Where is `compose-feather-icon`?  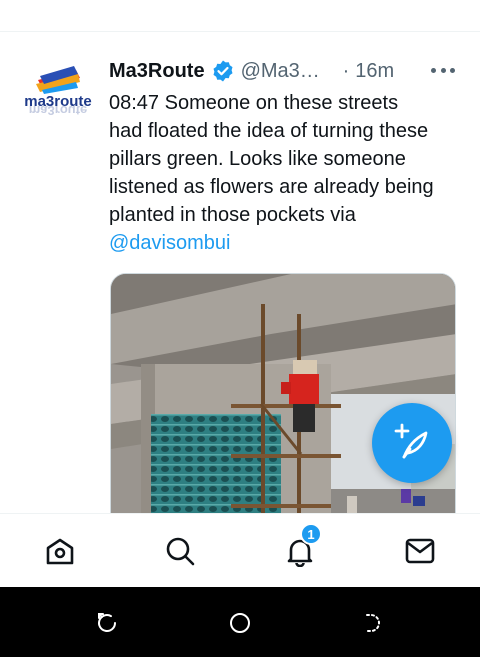
compose-feather-icon is located at coordinates (411, 441).